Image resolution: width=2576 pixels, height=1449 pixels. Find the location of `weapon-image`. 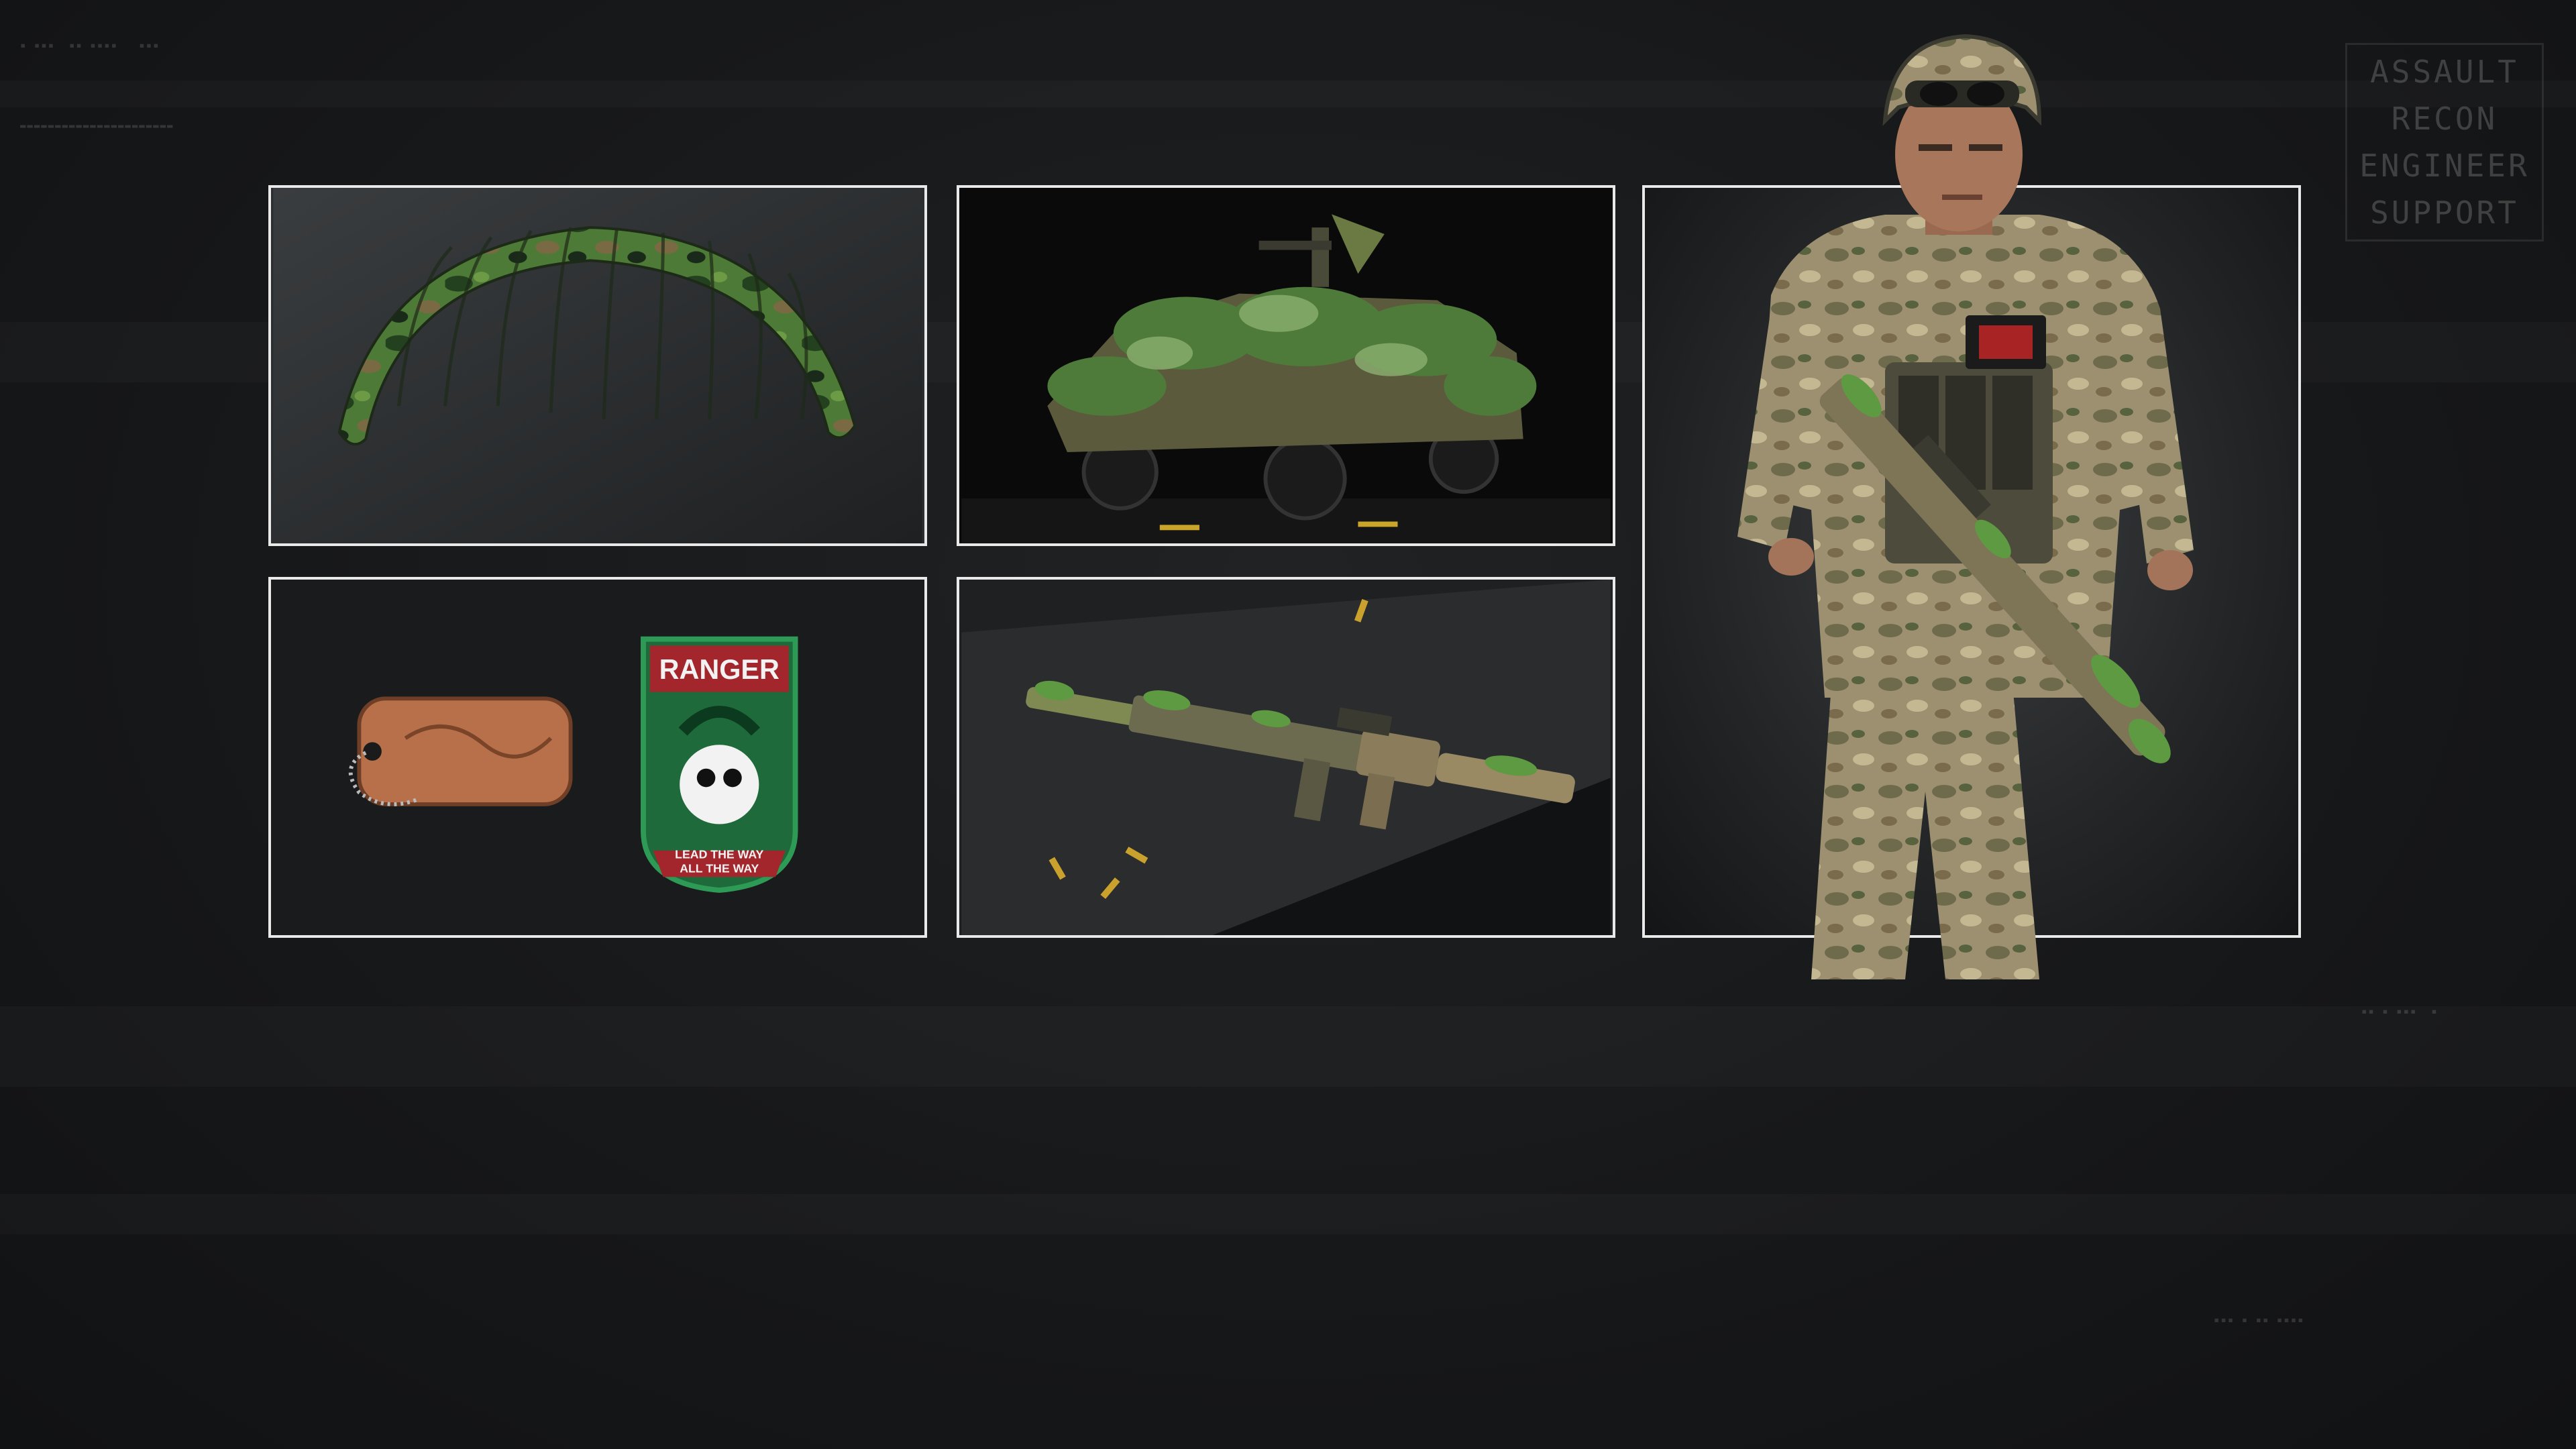

weapon-image is located at coordinates (1286, 757).